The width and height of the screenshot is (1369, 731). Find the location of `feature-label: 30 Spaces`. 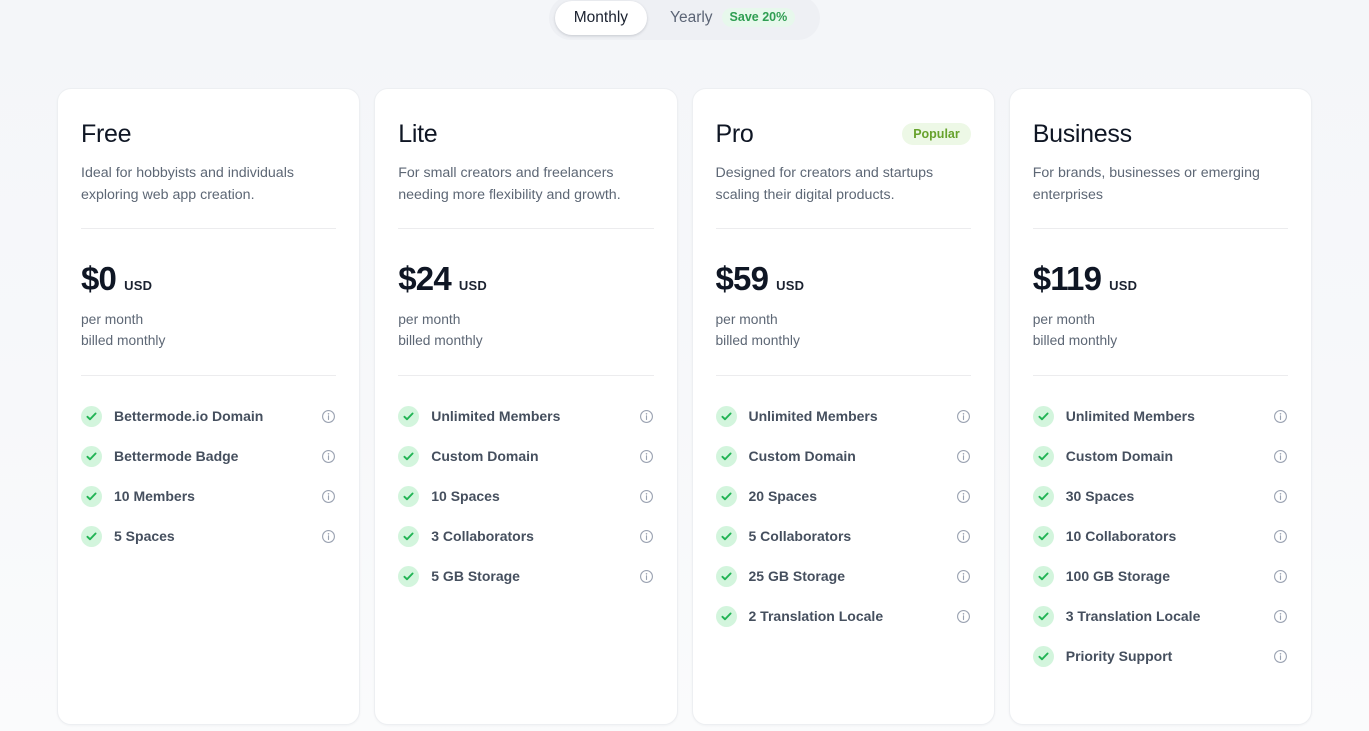

feature-label: 30 Spaces is located at coordinates (1100, 496).